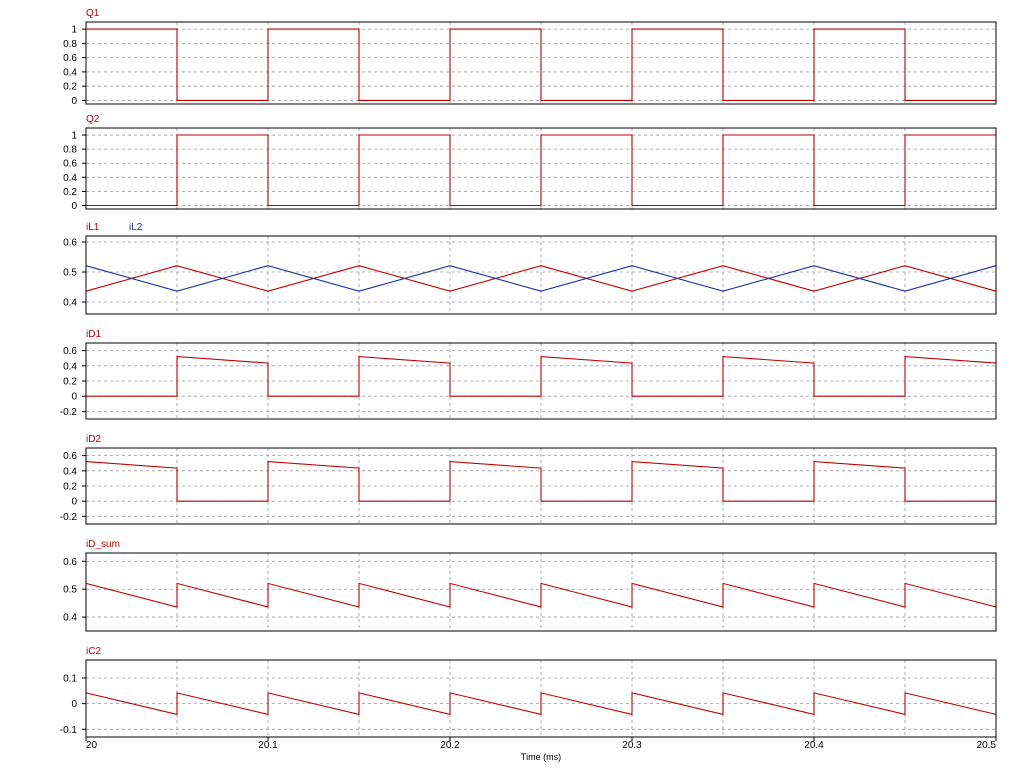 The height and width of the screenshot is (780, 1024). Describe the element at coordinates (450, 745) in the screenshot. I see `x-tick-label: 20.2` at that location.